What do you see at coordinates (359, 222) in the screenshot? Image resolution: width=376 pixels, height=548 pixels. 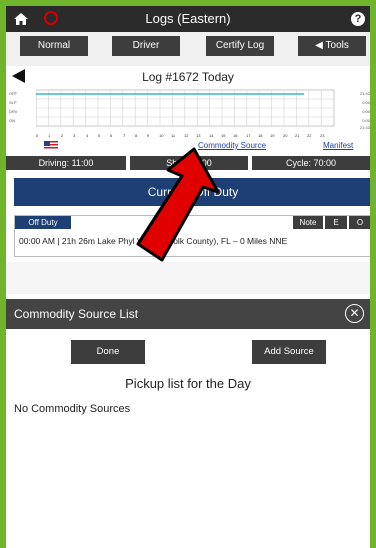 I see `other-button: O` at bounding box center [359, 222].